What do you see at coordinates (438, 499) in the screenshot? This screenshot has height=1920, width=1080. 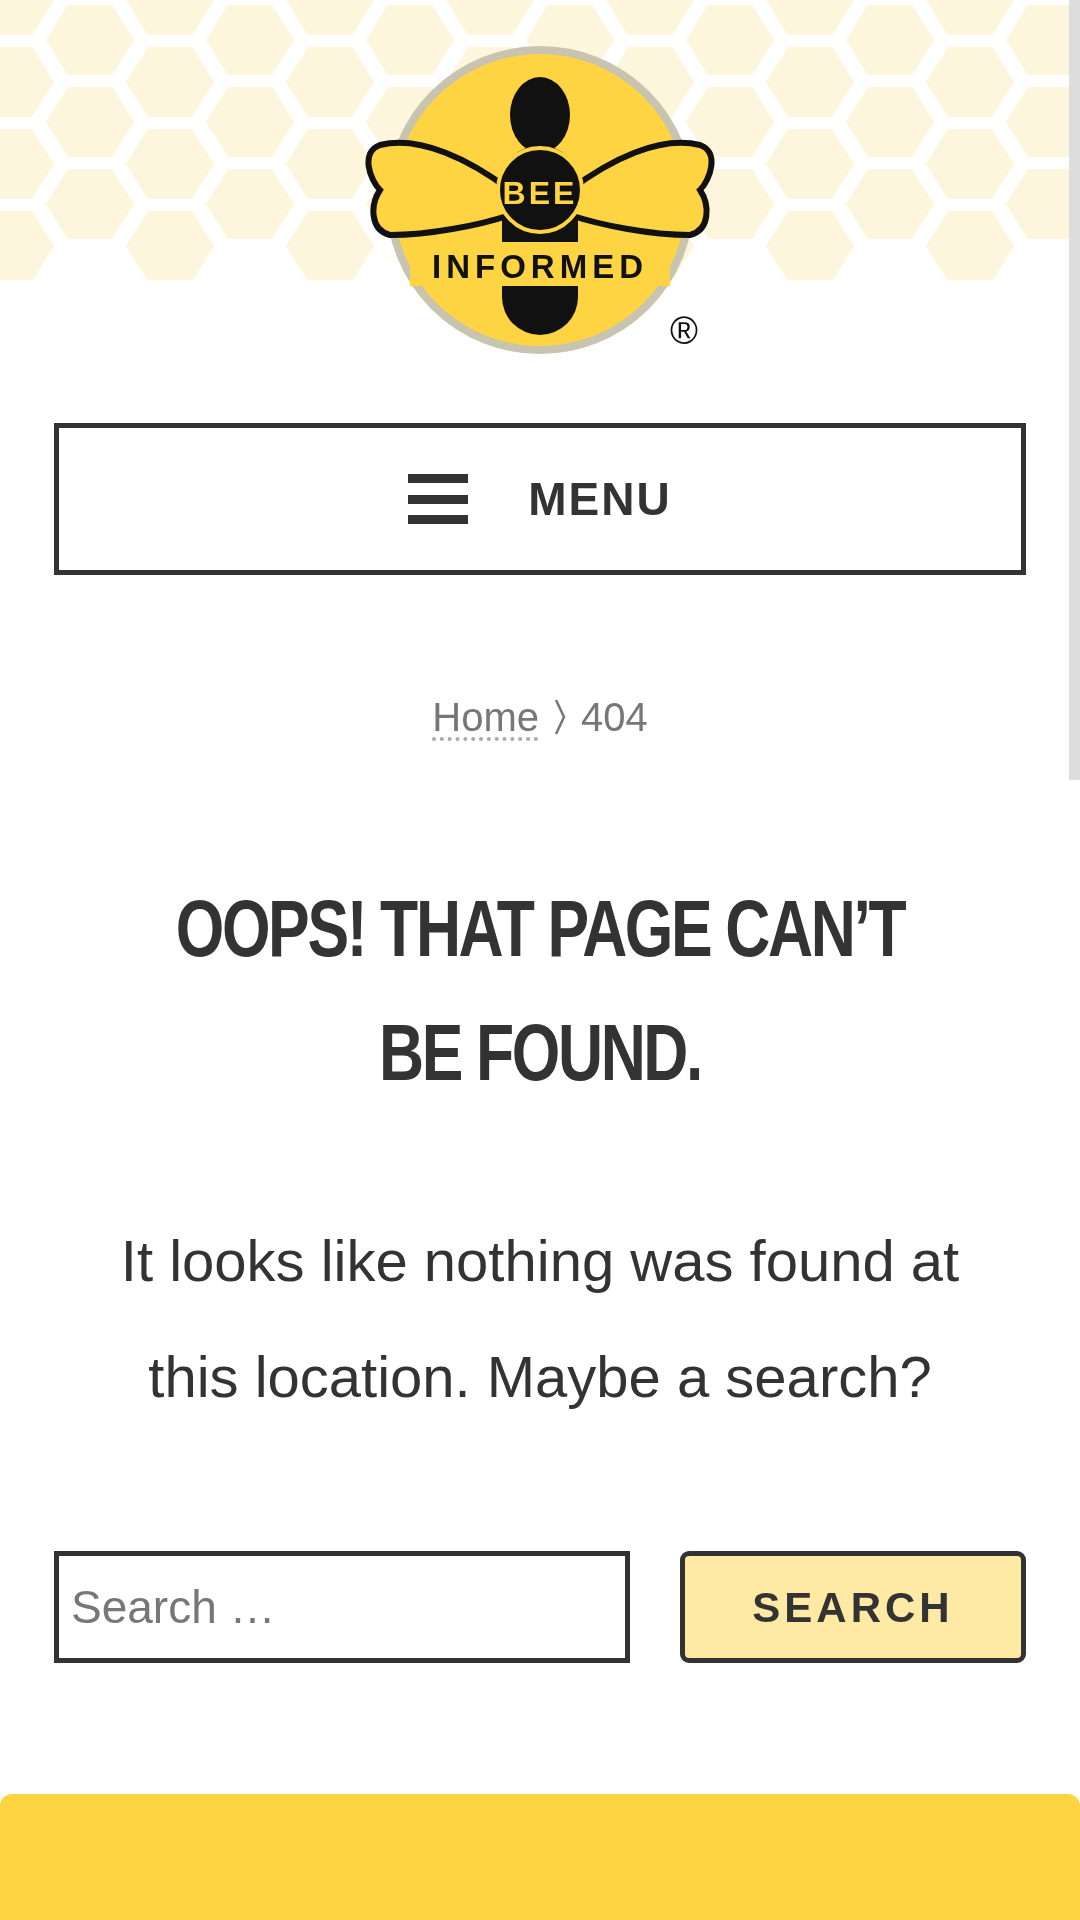 I see `menu-icon` at bounding box center [438, 499].